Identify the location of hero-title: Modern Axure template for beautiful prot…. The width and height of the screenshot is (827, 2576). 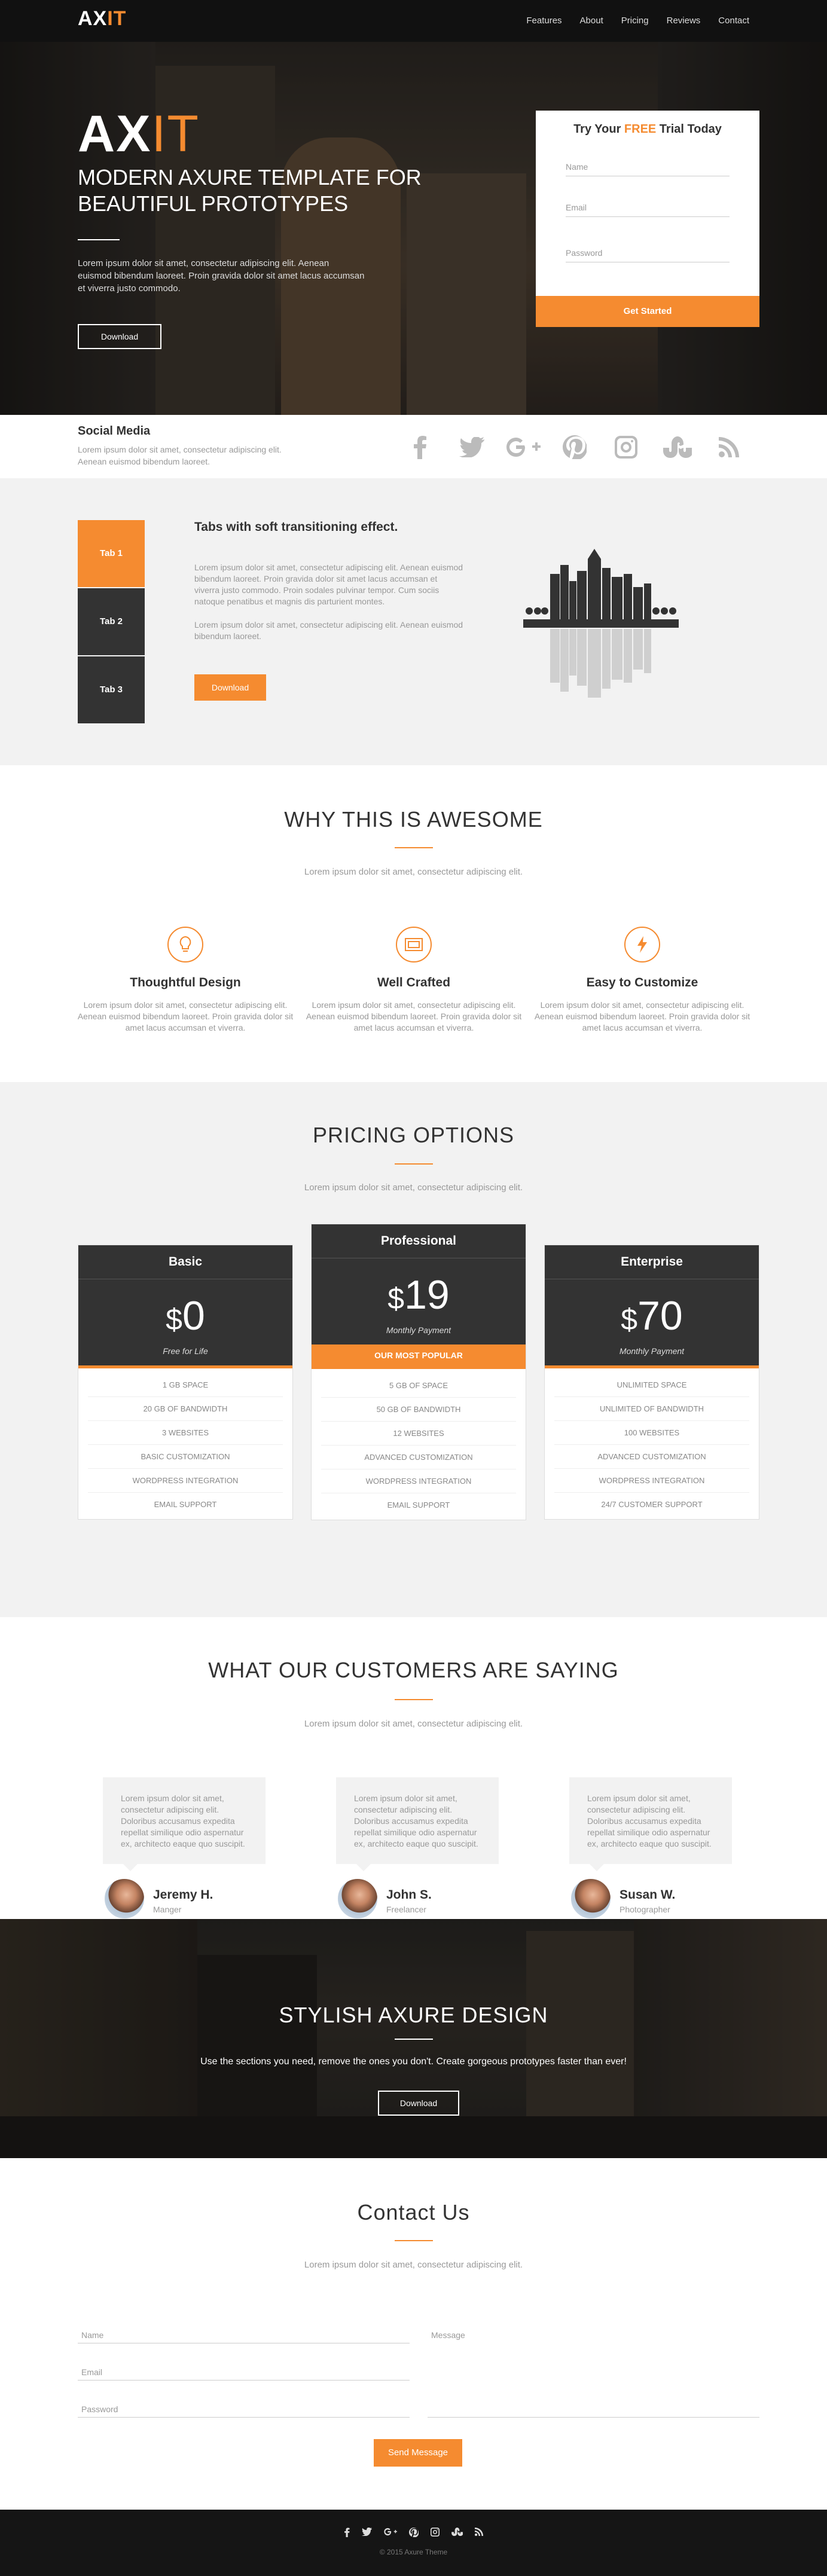
(250, 191).